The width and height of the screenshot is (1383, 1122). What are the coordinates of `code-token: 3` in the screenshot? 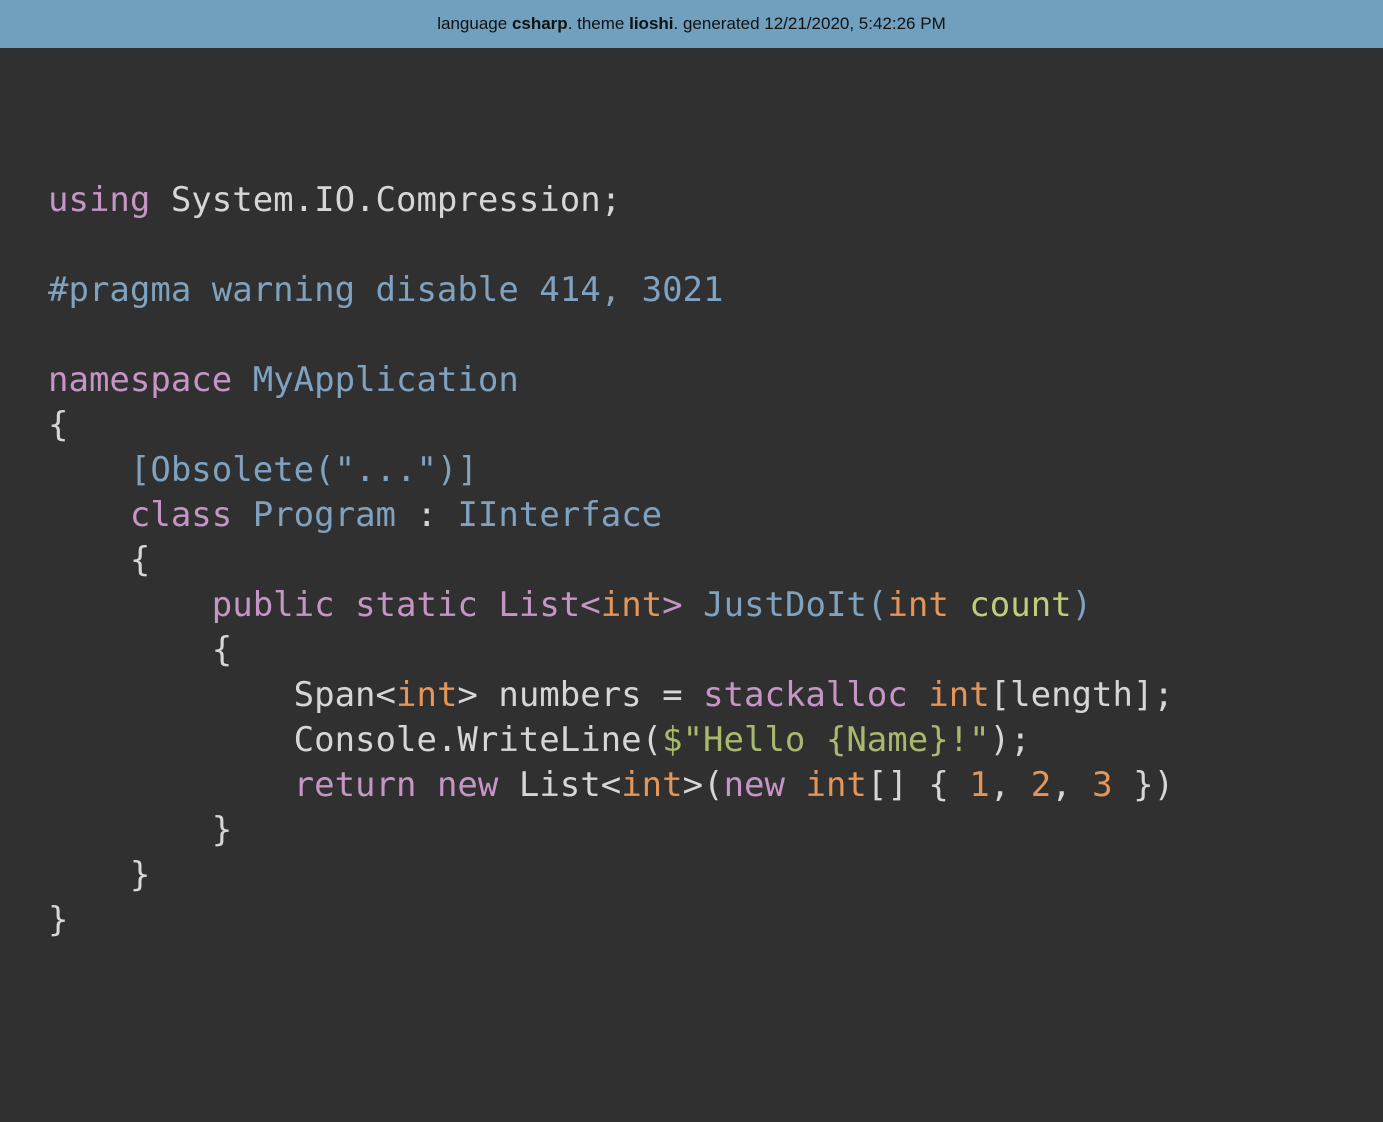 It's located at (1102, 785).